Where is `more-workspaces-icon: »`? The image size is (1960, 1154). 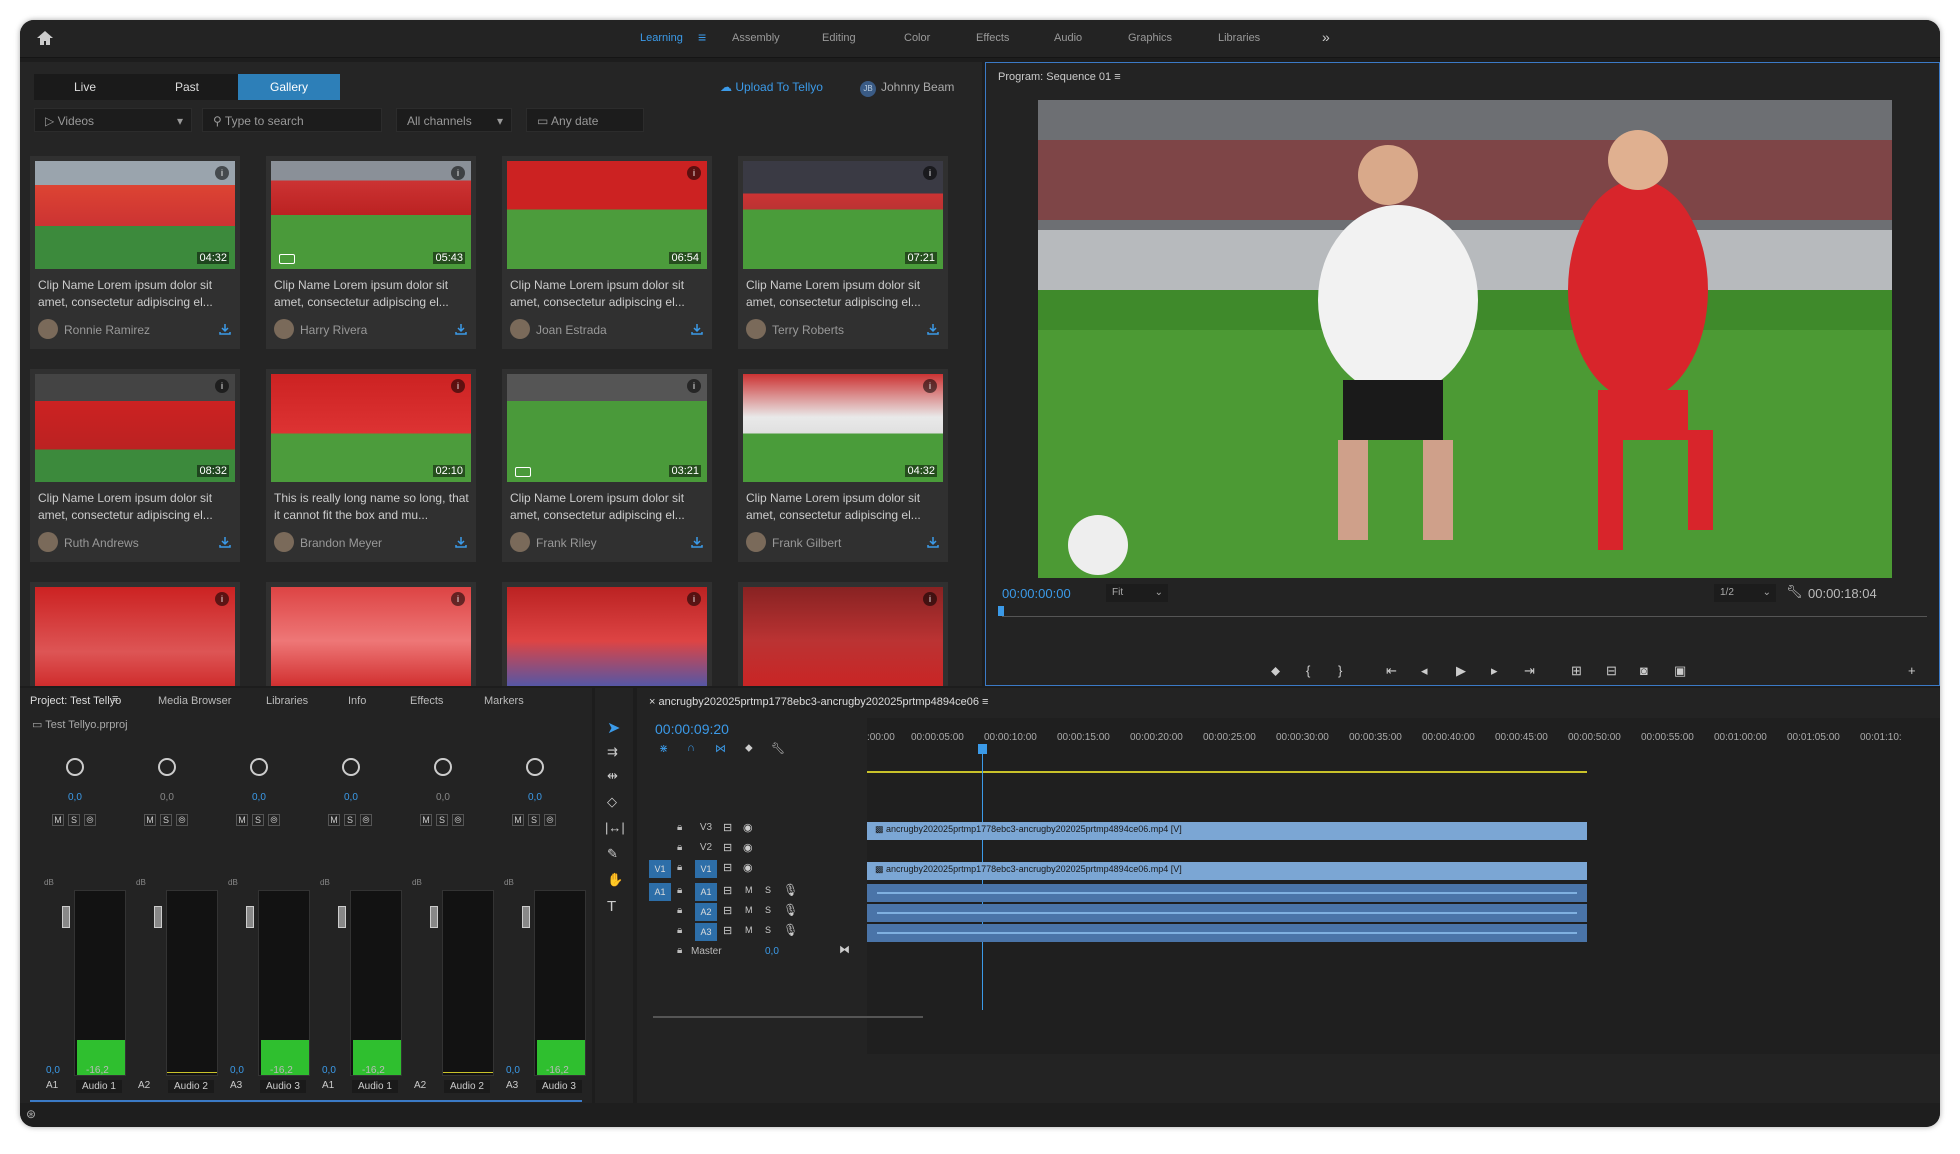 more-workspaces-icon: » is located at coordinates (1326, 37).